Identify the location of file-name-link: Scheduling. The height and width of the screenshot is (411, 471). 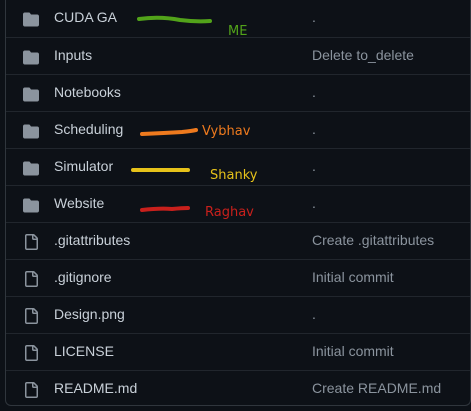
(88, 129).